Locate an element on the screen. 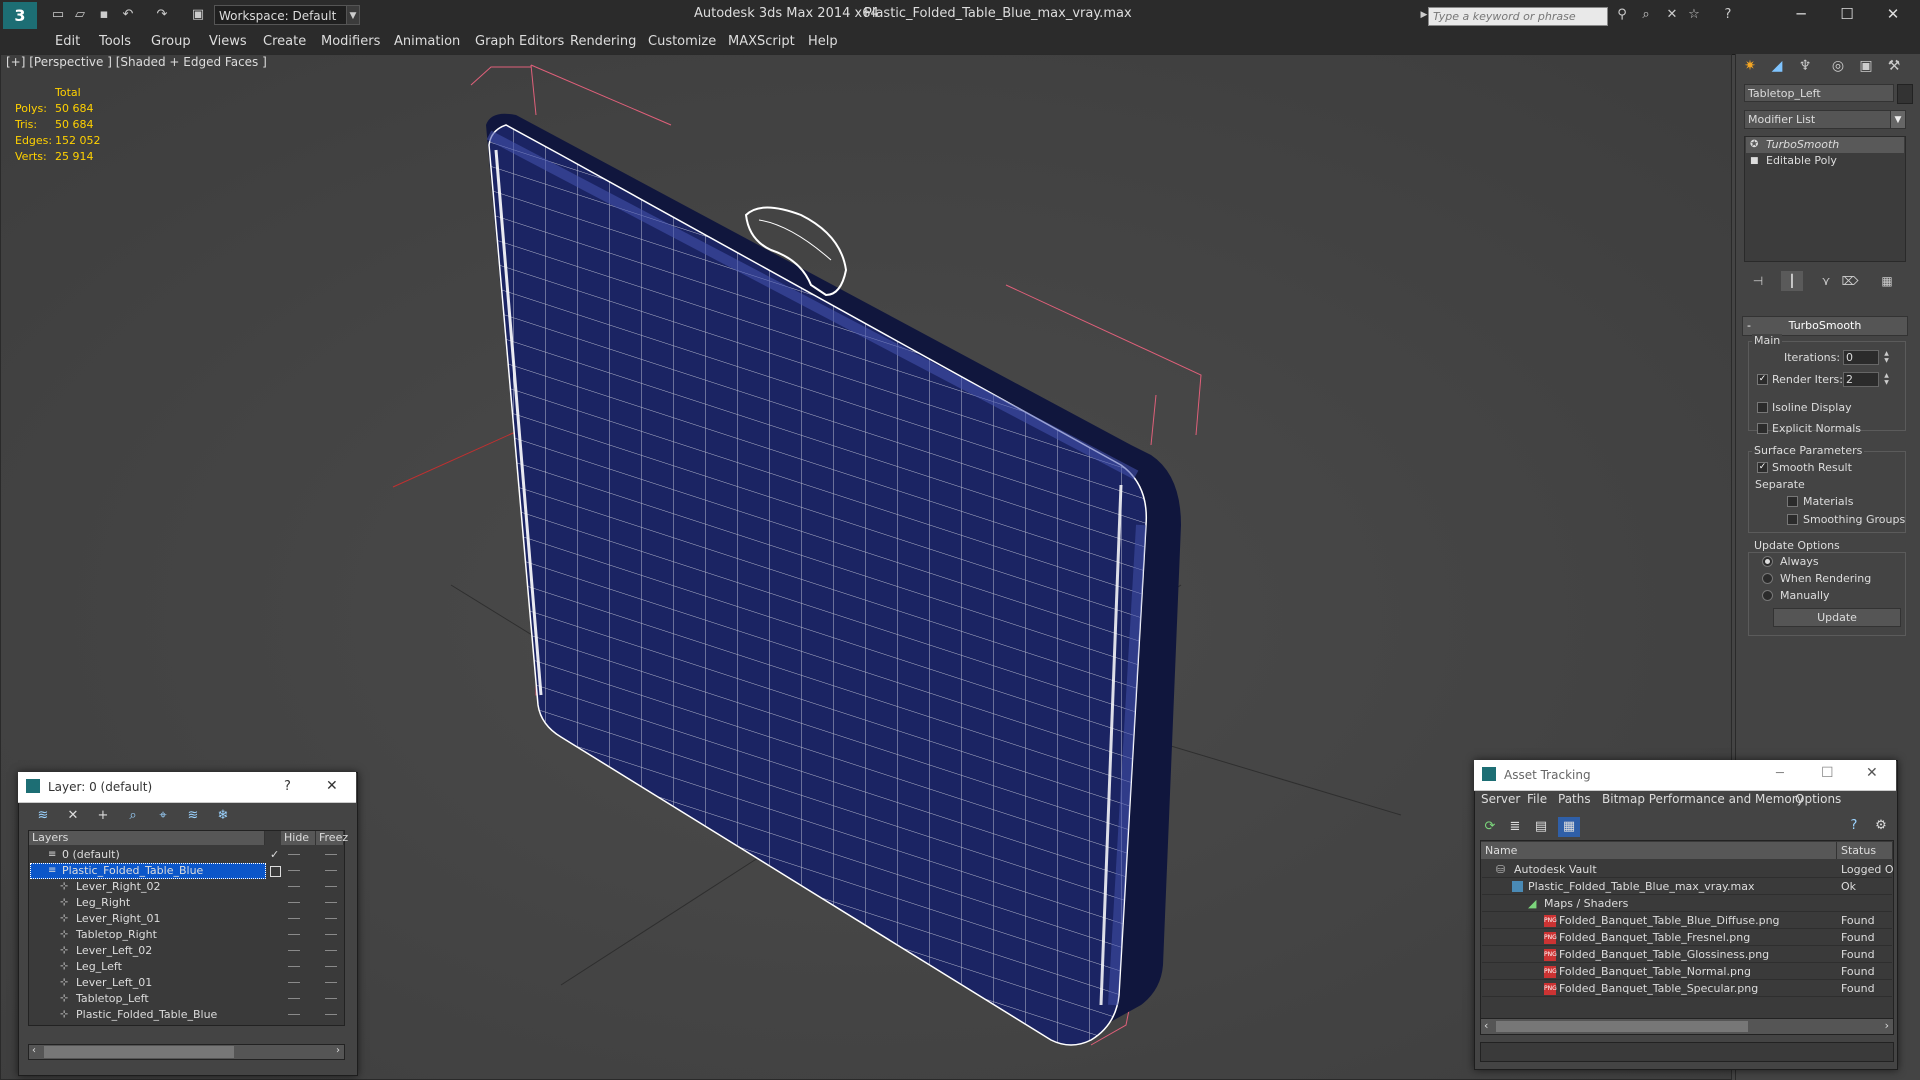 The image size is (1920, 1080). asset-row: ⛁ Autodesk Vault Logged O is located at coordinates (1688, 869).